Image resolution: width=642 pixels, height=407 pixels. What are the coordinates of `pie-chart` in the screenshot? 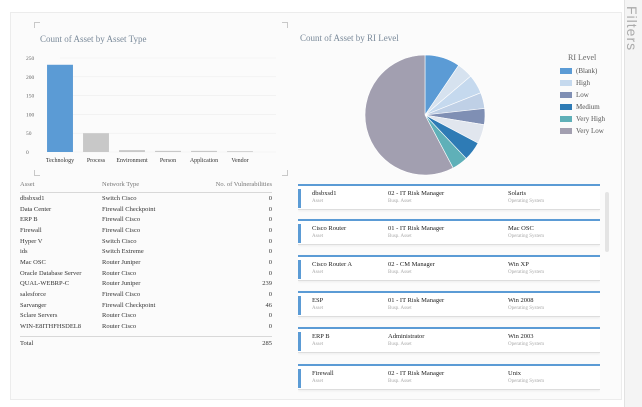 It's located at (425, 115).